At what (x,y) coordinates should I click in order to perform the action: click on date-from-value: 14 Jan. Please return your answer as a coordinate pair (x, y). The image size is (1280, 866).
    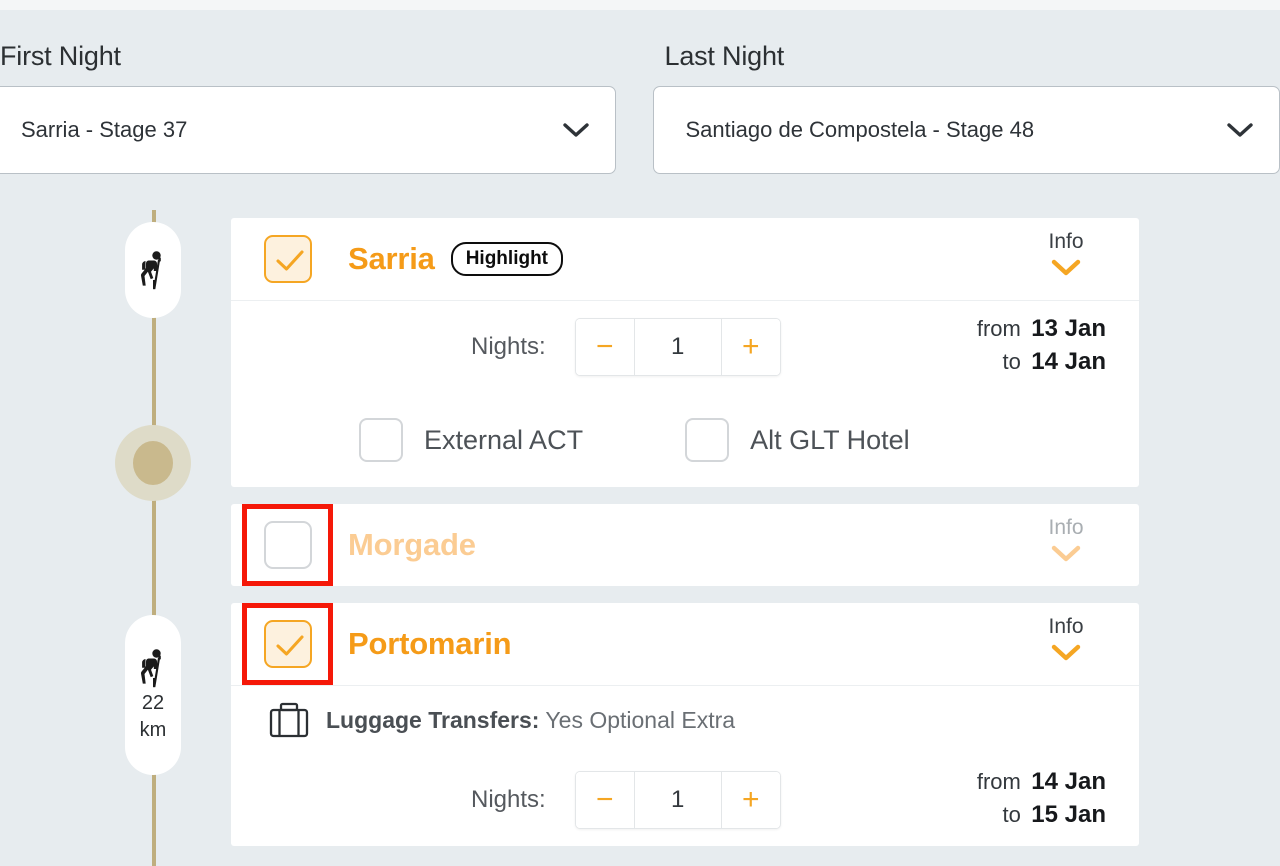
    Looking at the image, I should click on (1068, 781).